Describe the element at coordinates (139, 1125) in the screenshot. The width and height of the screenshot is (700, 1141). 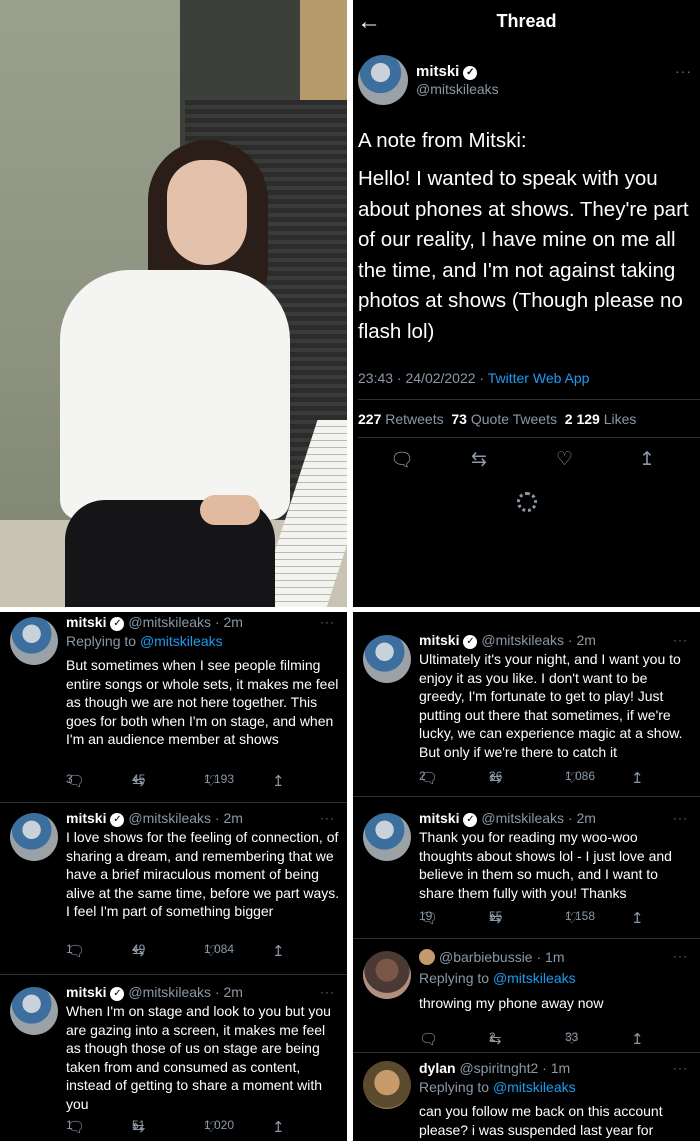
I see `retweet-count: 51` at that location.